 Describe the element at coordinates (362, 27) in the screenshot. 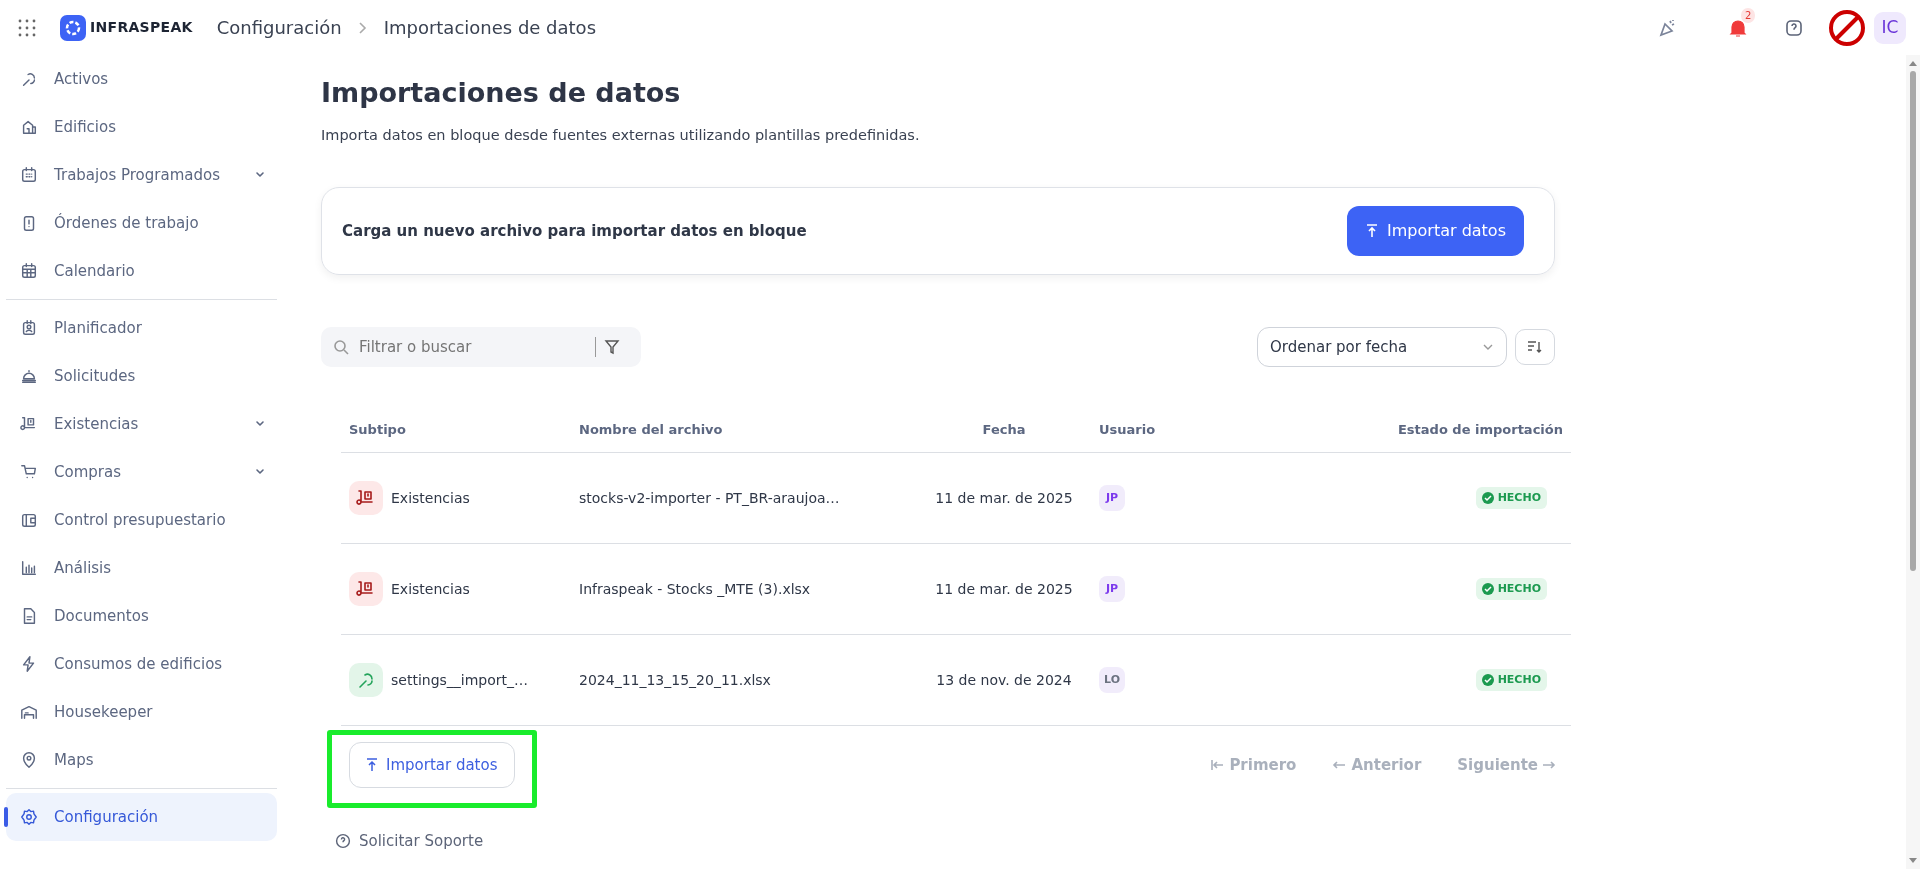

I see `chevron-right-icon` at that location.